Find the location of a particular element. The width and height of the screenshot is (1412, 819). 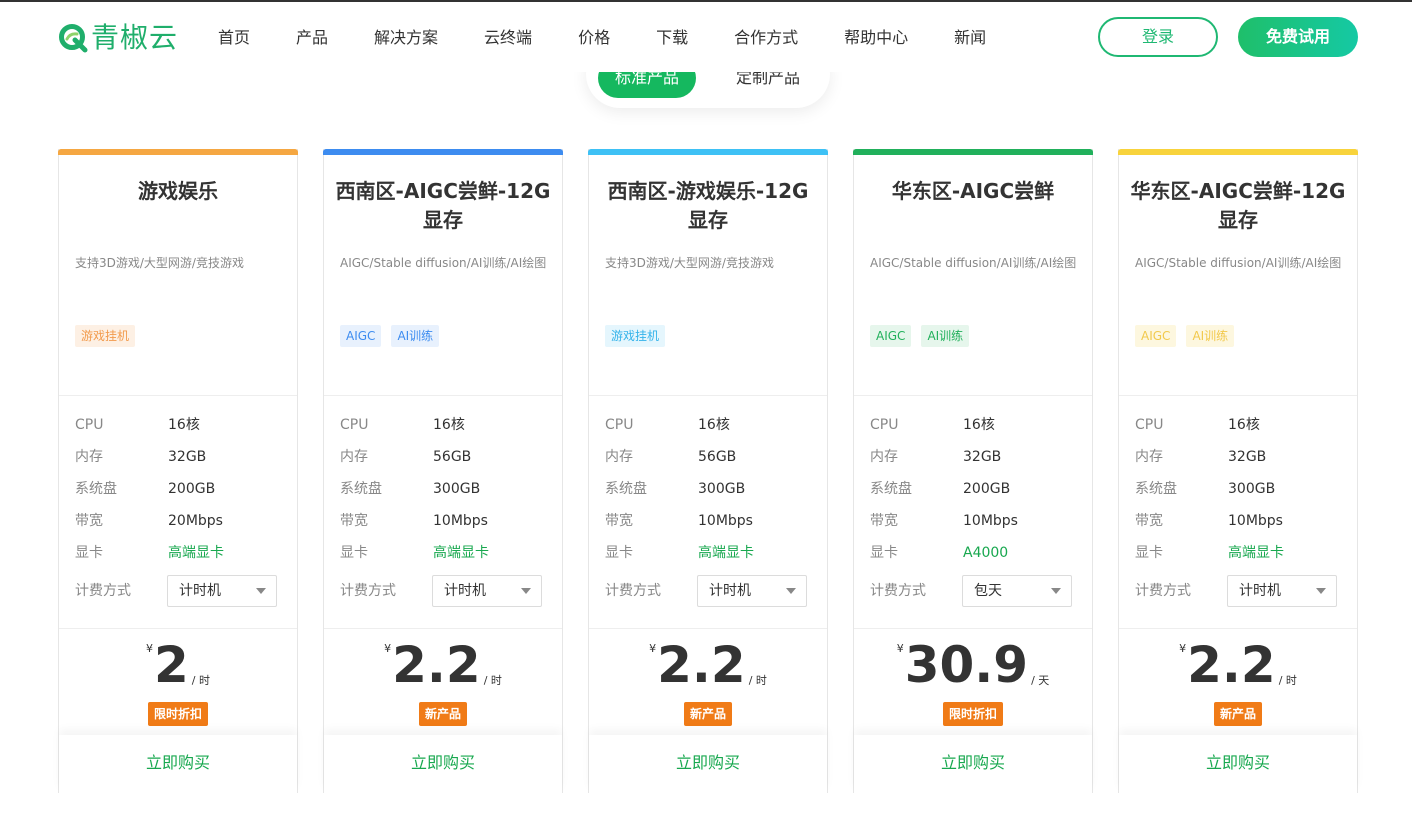

spec-row-bandwidth: 带宽 20Mbps is located at coordinates (180, 521).